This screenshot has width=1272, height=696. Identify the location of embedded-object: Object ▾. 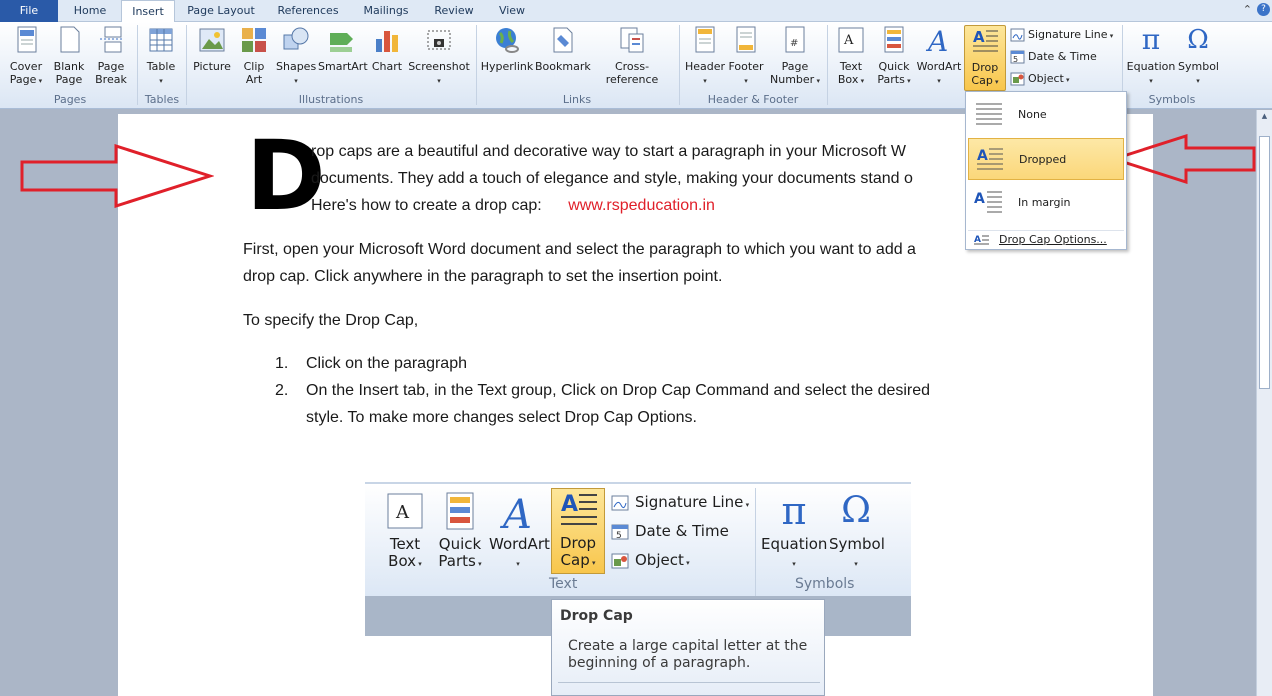
(649, 560).